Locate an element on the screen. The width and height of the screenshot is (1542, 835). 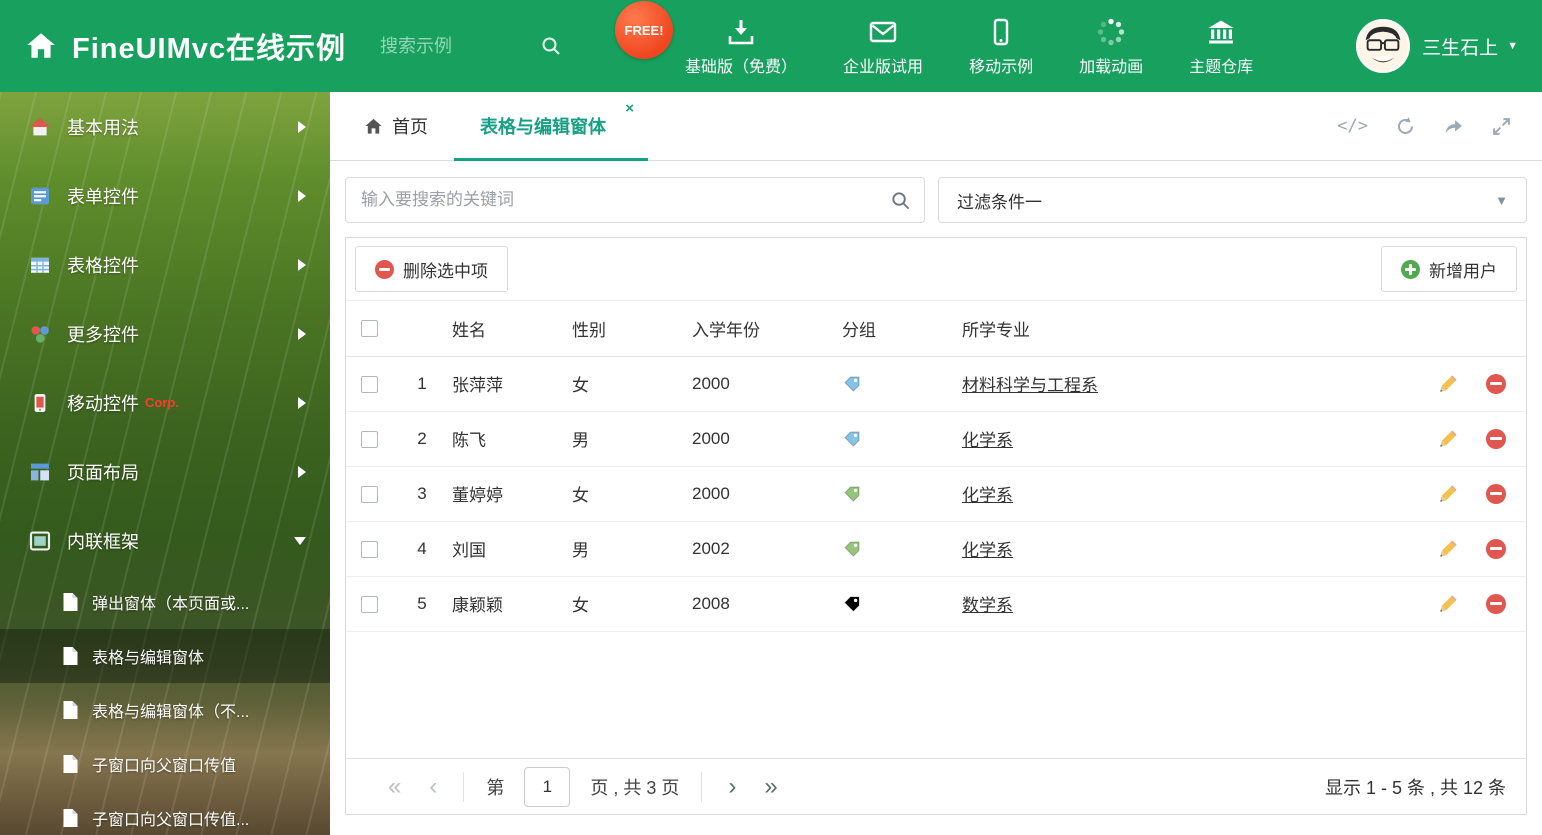
cell-gender: 女 is located at coordinates (632, 494).